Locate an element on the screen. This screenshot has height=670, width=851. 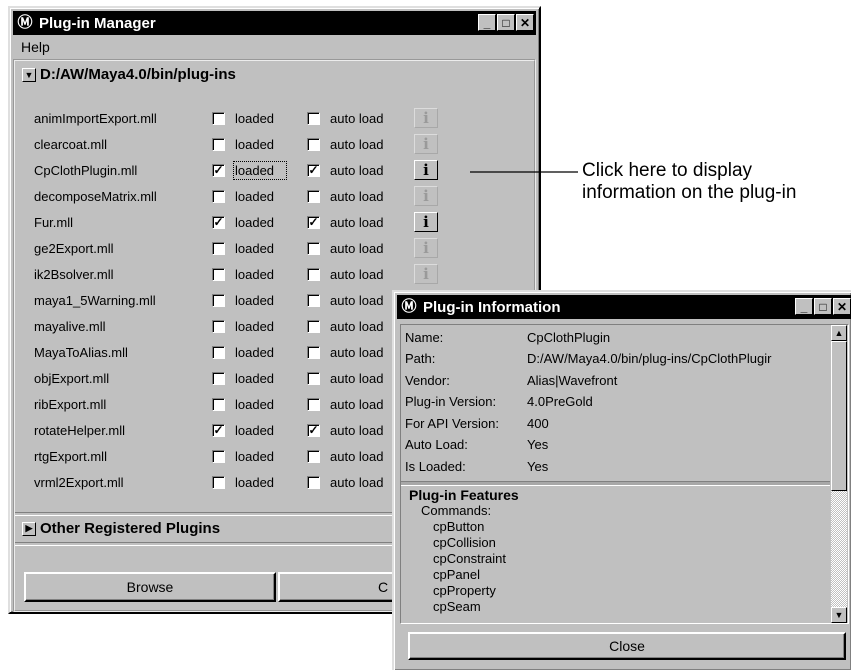
info-titlebar: Ⓜ Plug-in Information _ □ ✕ is located at coordinates (624, 307).